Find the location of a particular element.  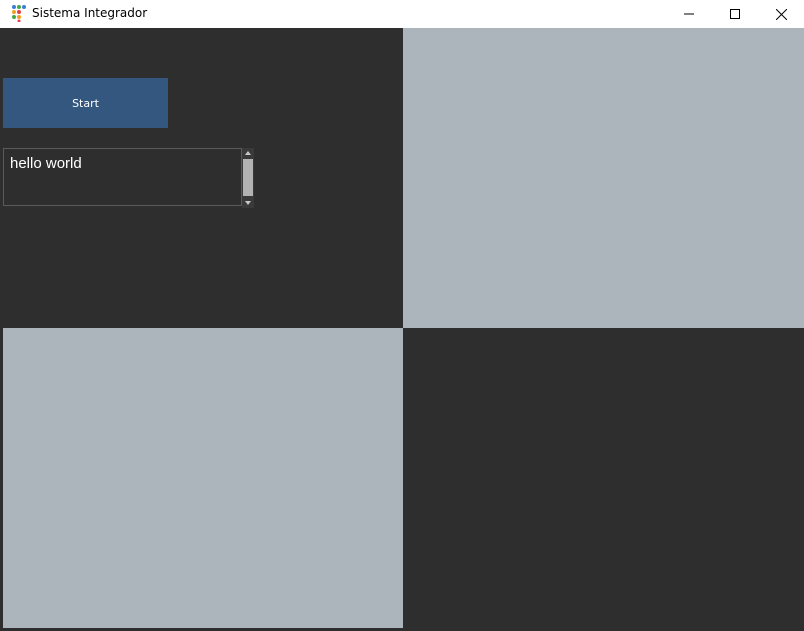

maximize-icon is located at coordinates (735, 14).